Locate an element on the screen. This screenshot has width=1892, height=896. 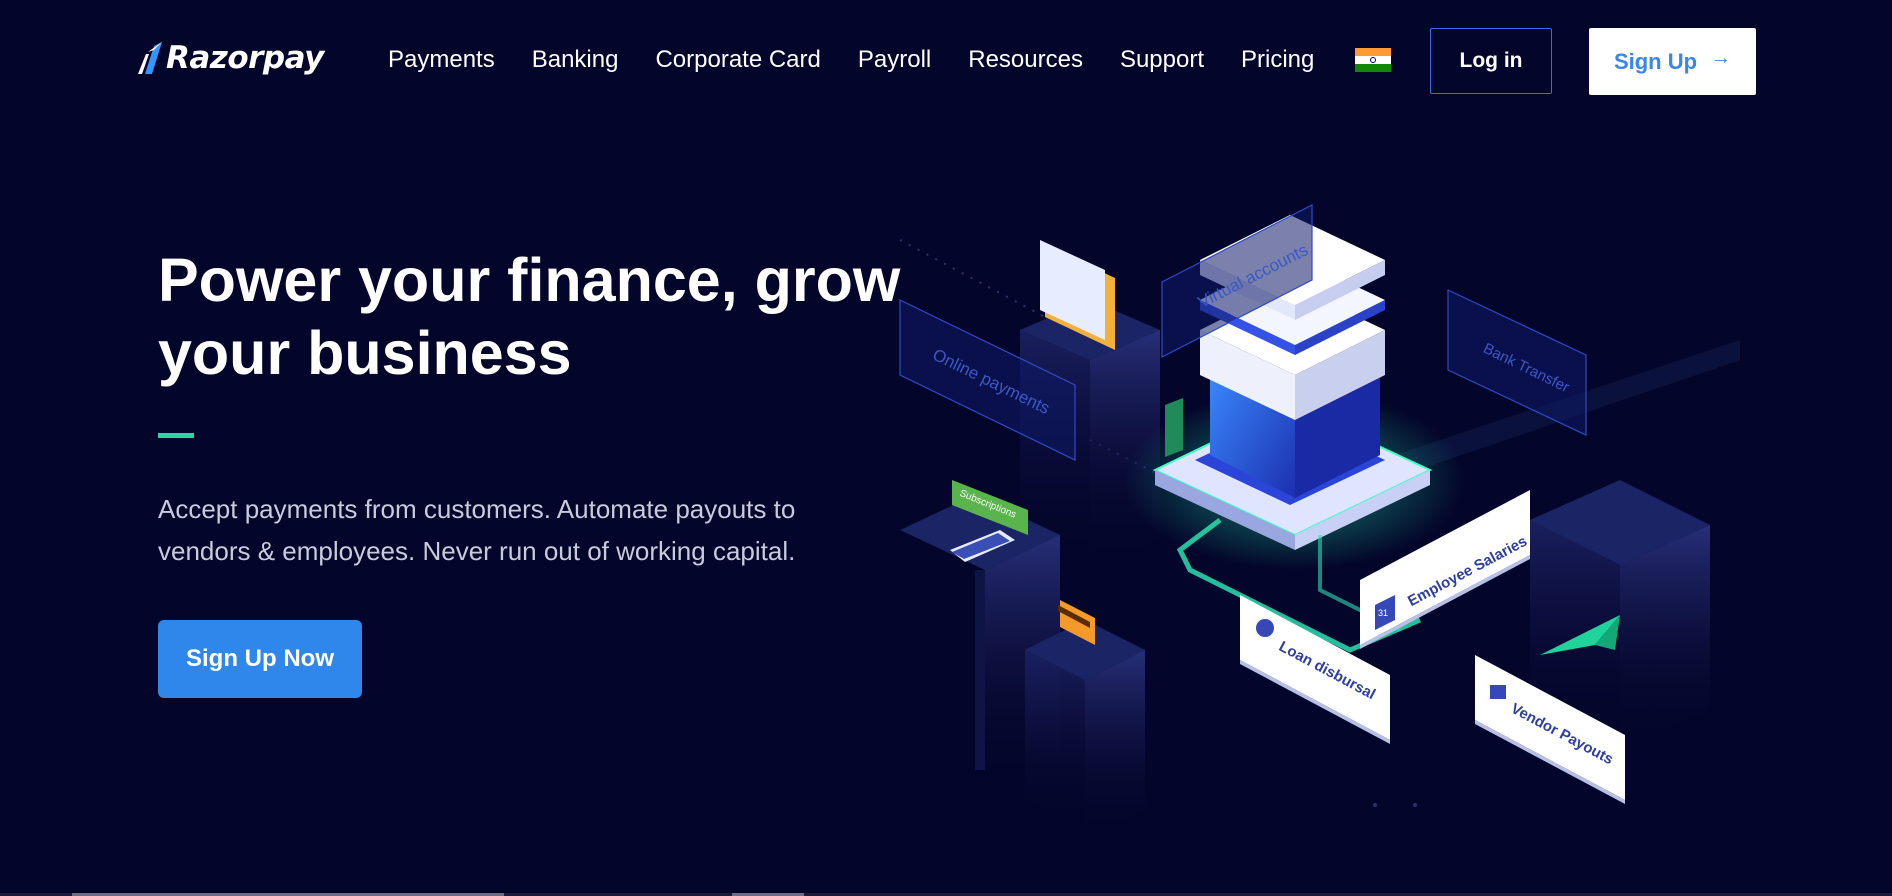
nav-link-corporate-card: Corporate Card is located at coordinates (737, 60).